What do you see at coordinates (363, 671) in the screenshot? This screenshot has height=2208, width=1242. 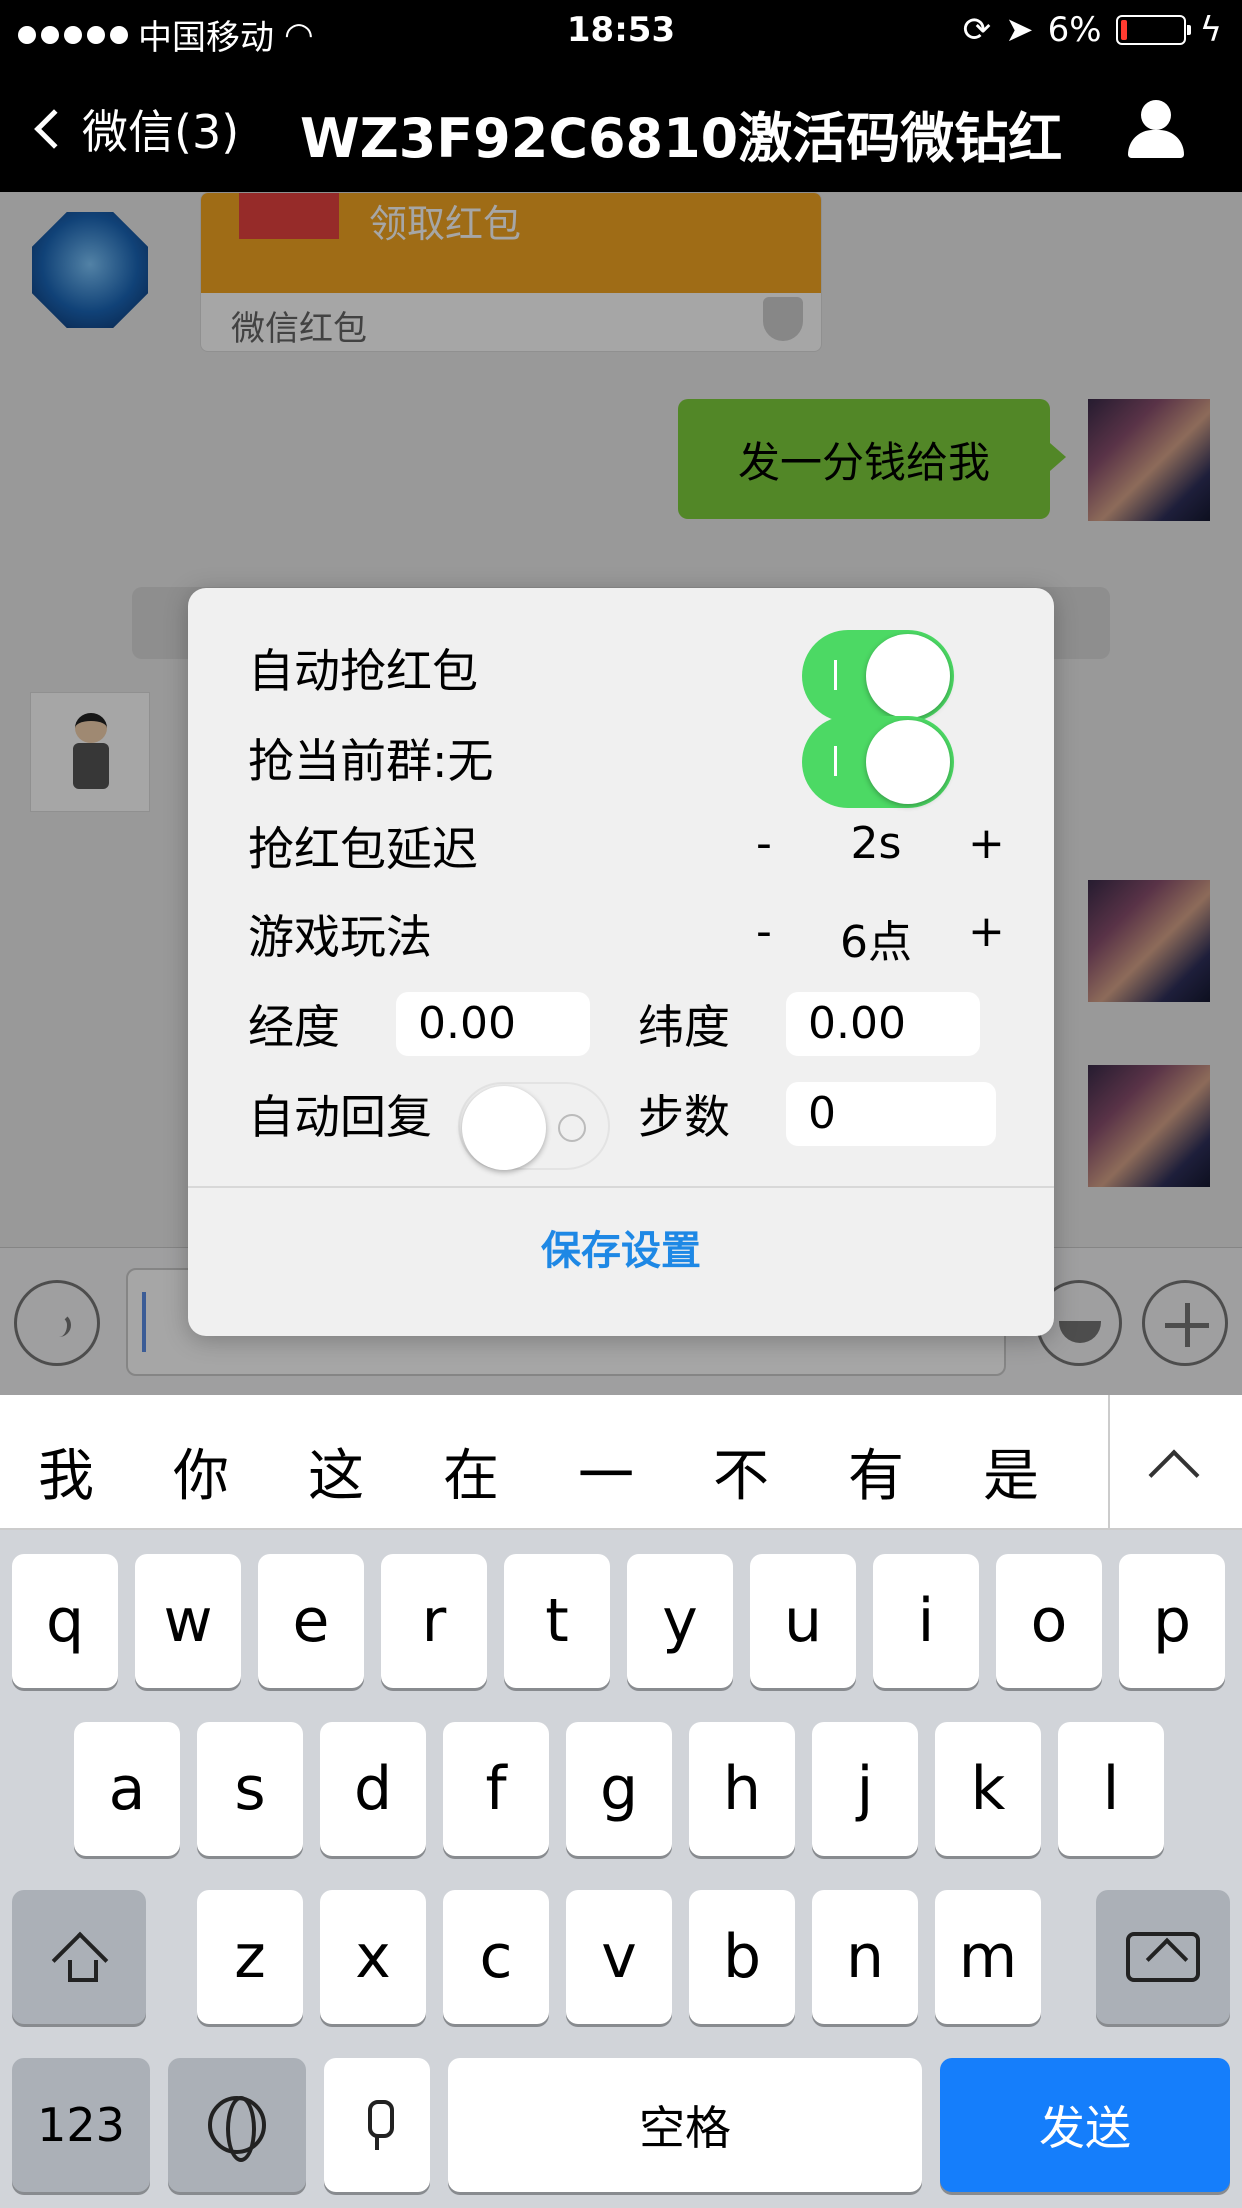 I see `auto-grab-label: 自动抢红包` at bounding box center [363, 671].